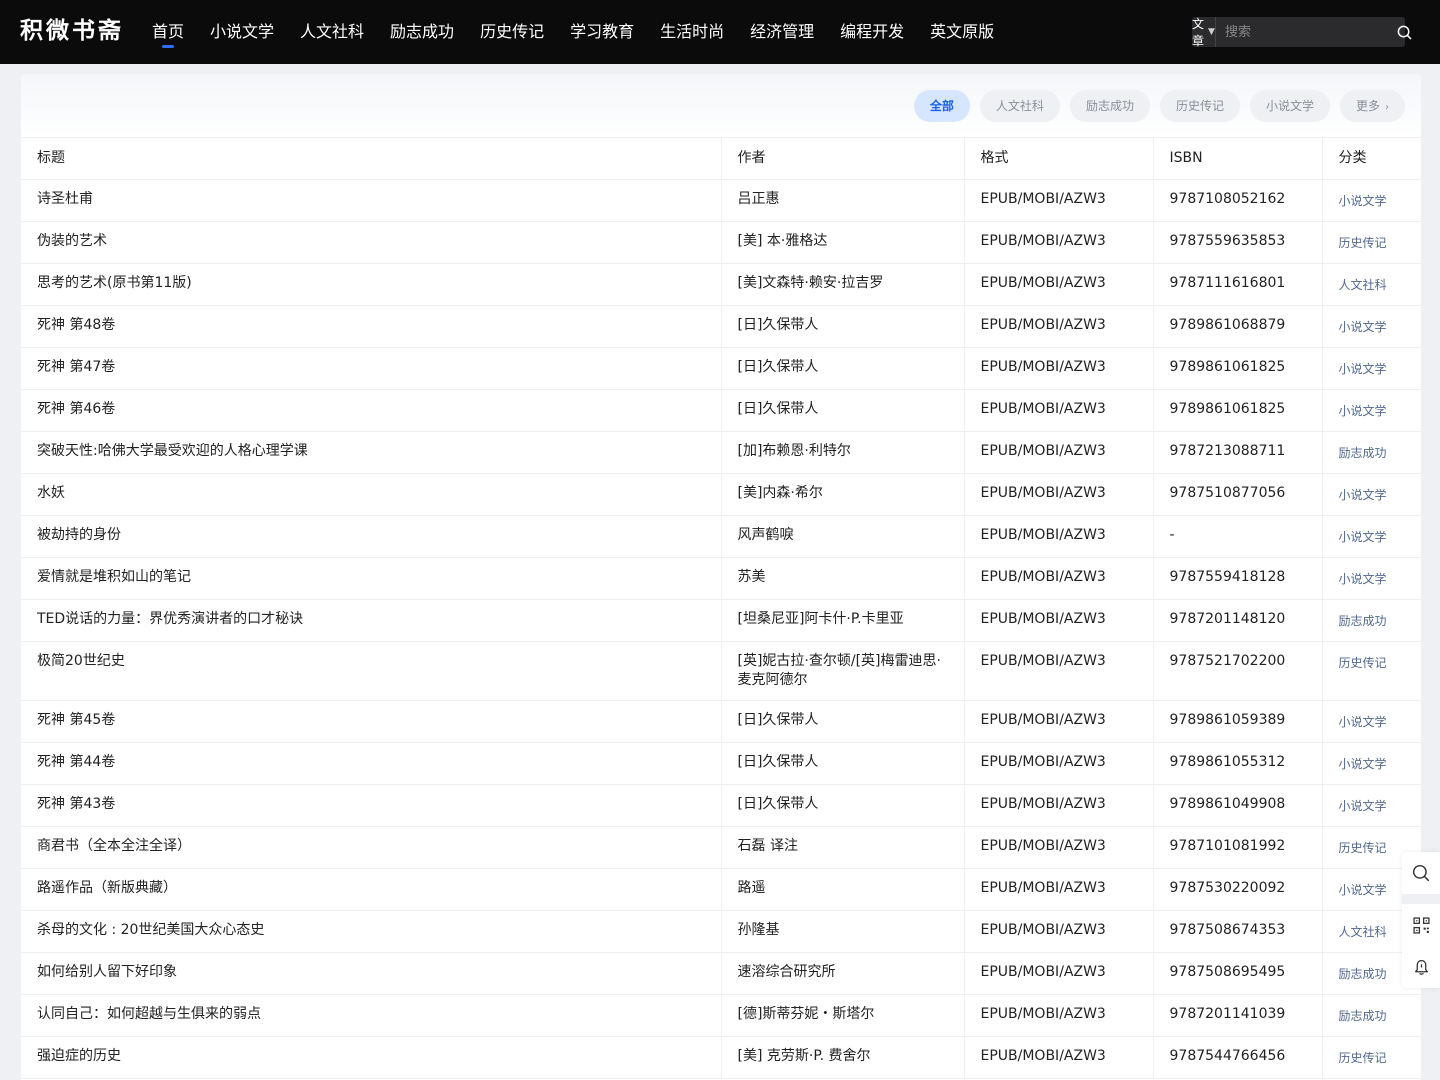 The width and height of the screenshot is (1440, 1080). What do you see at coordinates (692, 32) in the screenshot?
I see `nav-item: 生活时尚` at bounding box center [692, 32].